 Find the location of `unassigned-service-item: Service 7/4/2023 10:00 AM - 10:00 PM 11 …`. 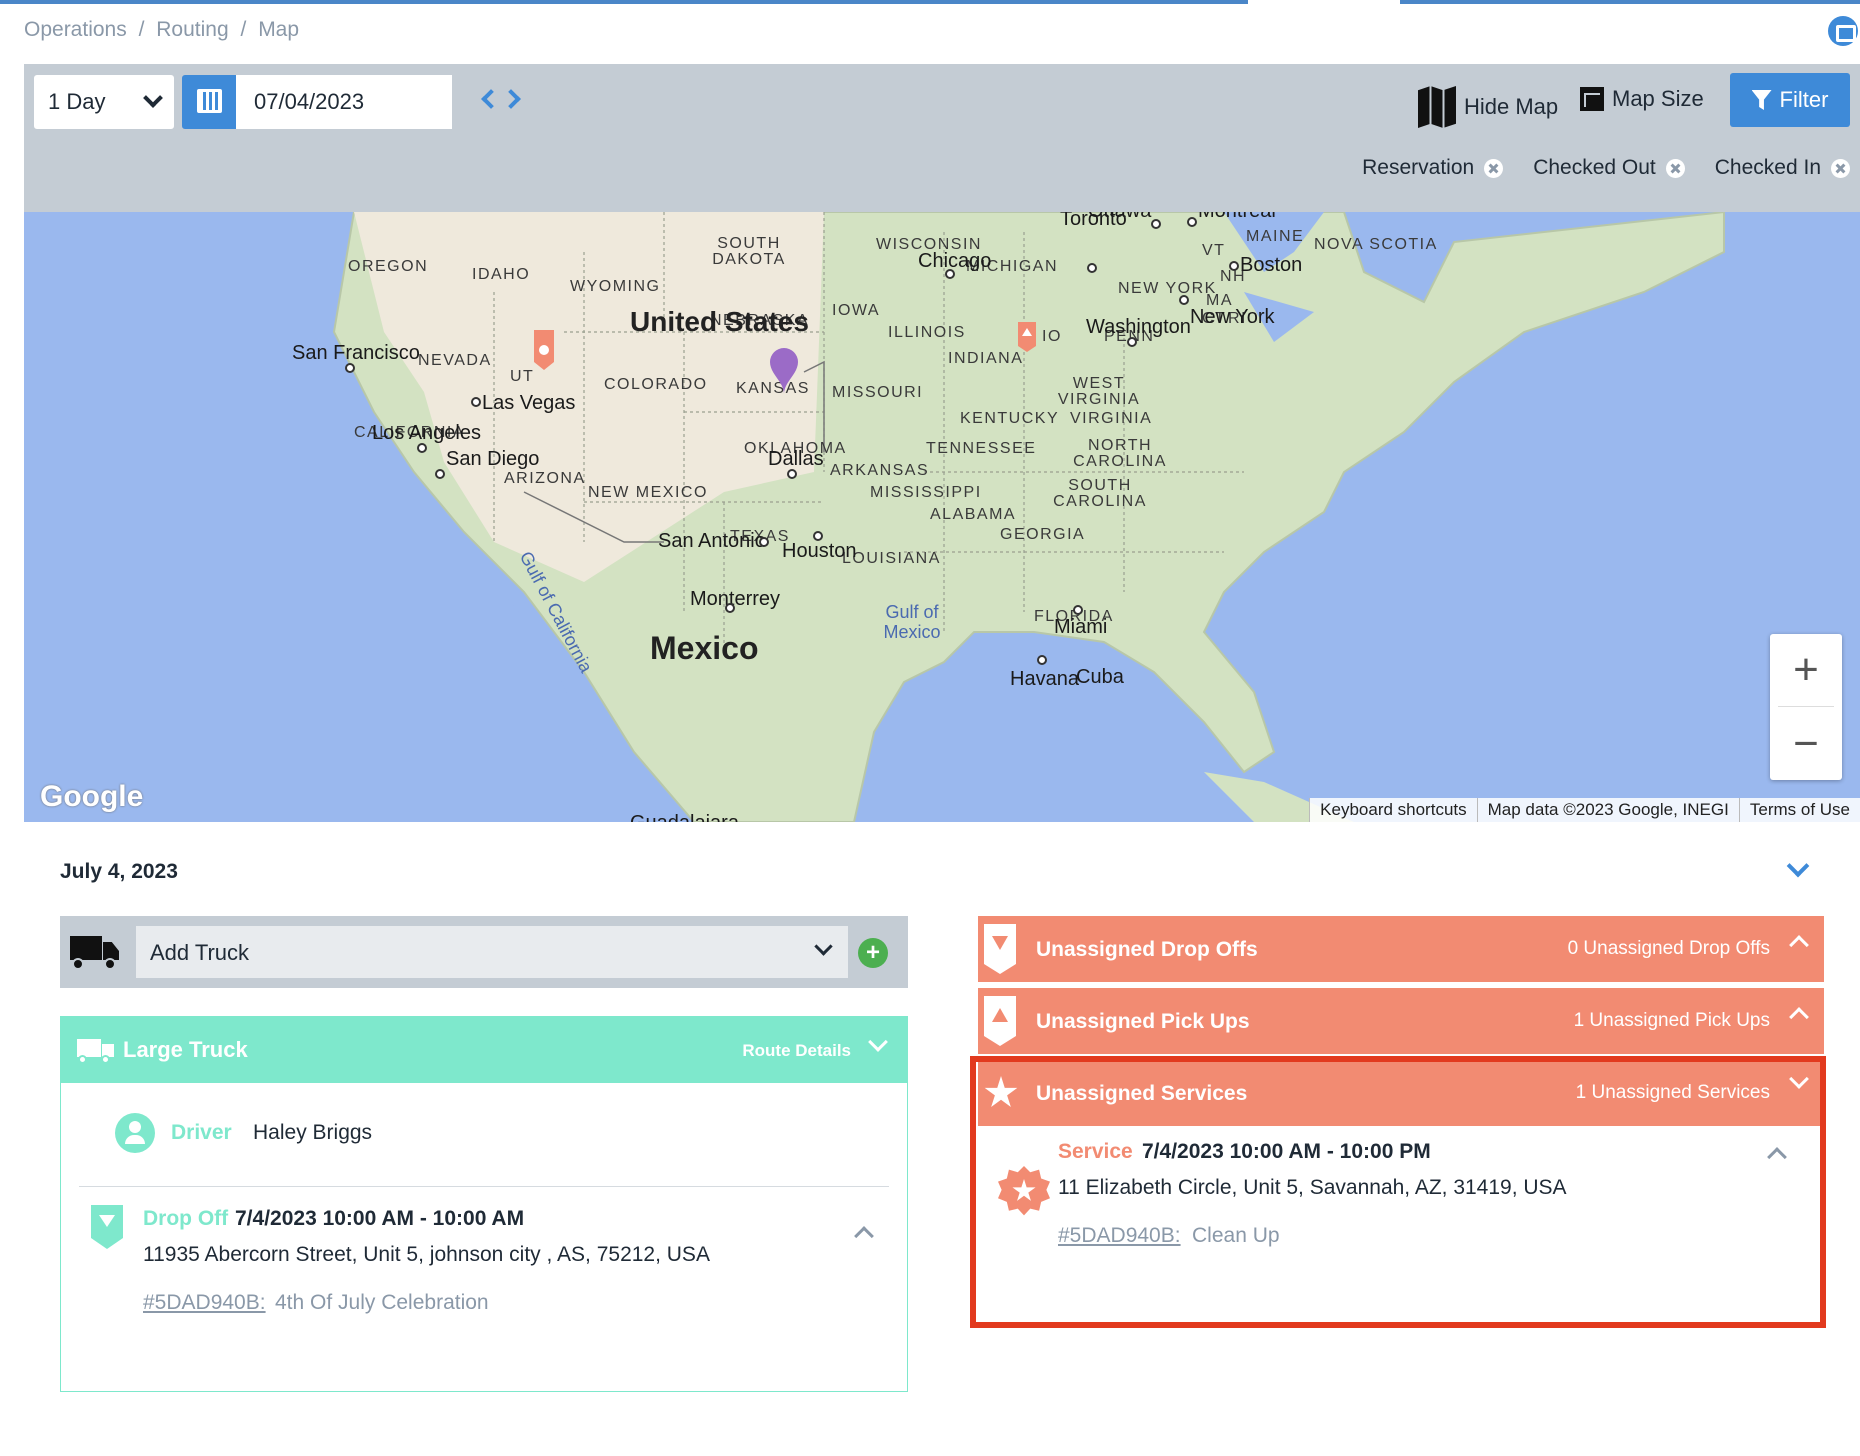

unassigned-service-item: Service 7/4/2023 10:00 AM - 10:00 PM 11 … is located at coordinates (1401, 1224).